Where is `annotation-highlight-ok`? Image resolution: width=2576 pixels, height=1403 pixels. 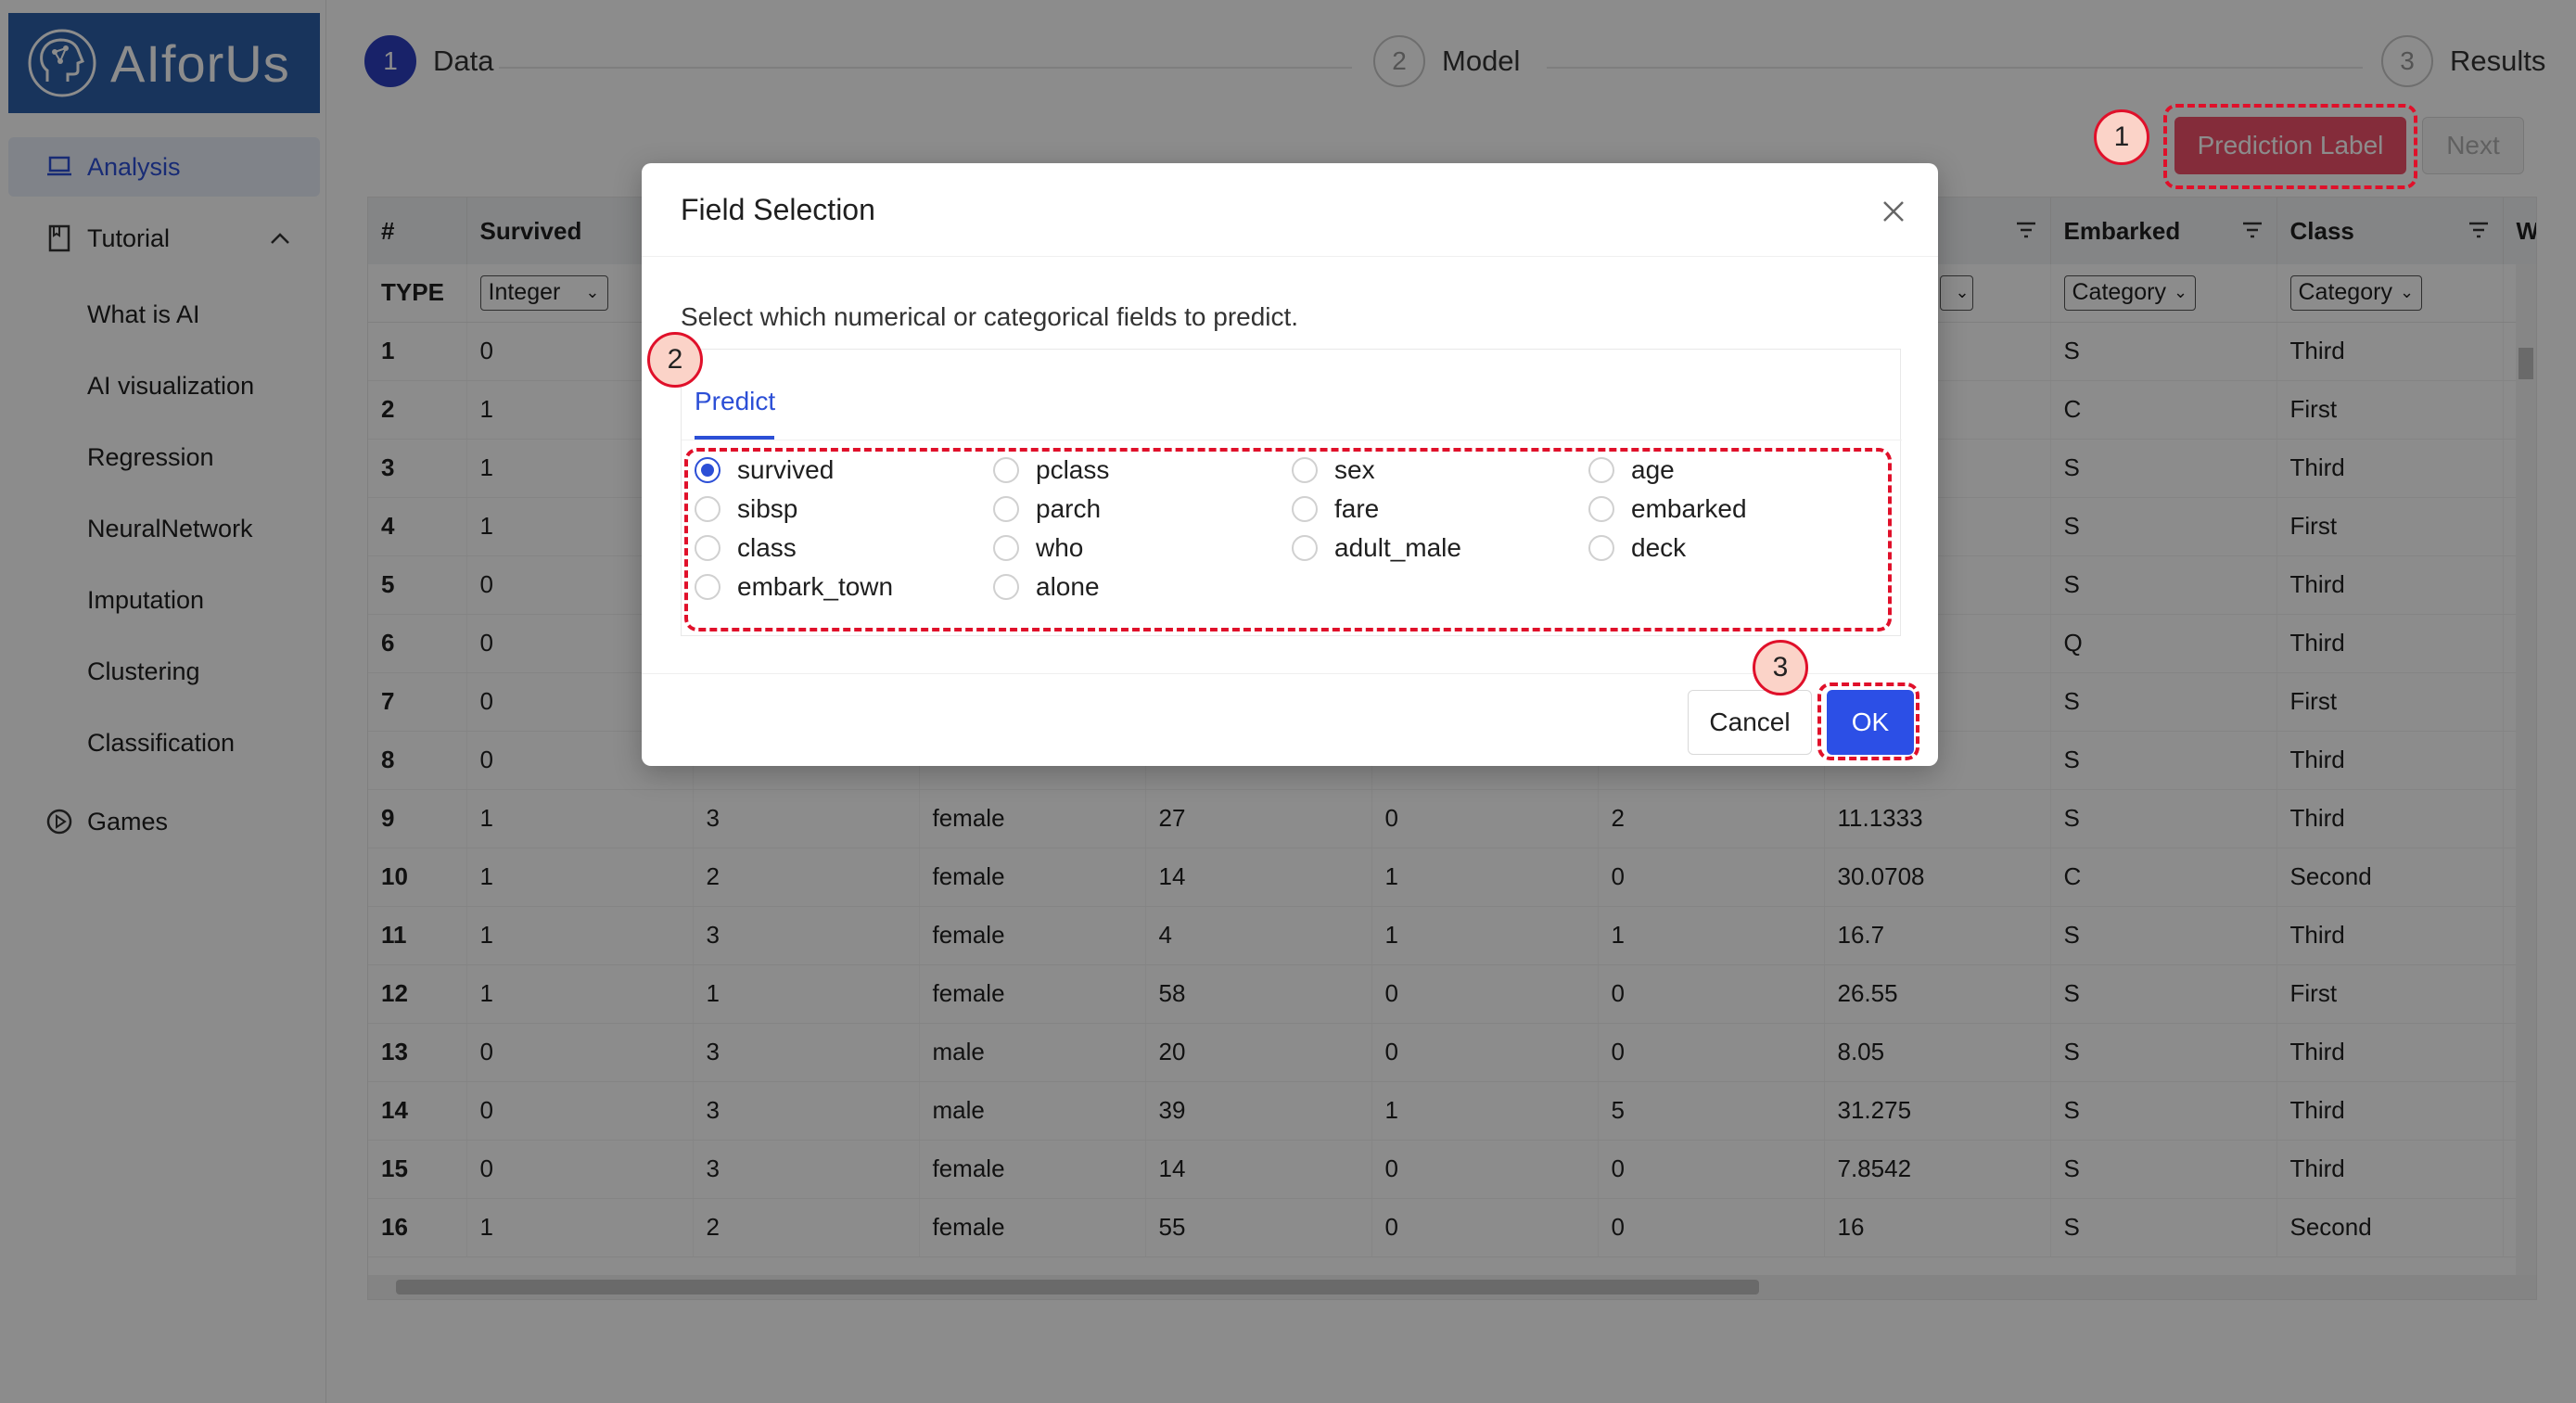
annotation-highlight-ok is located at coordinates (1868, 721).